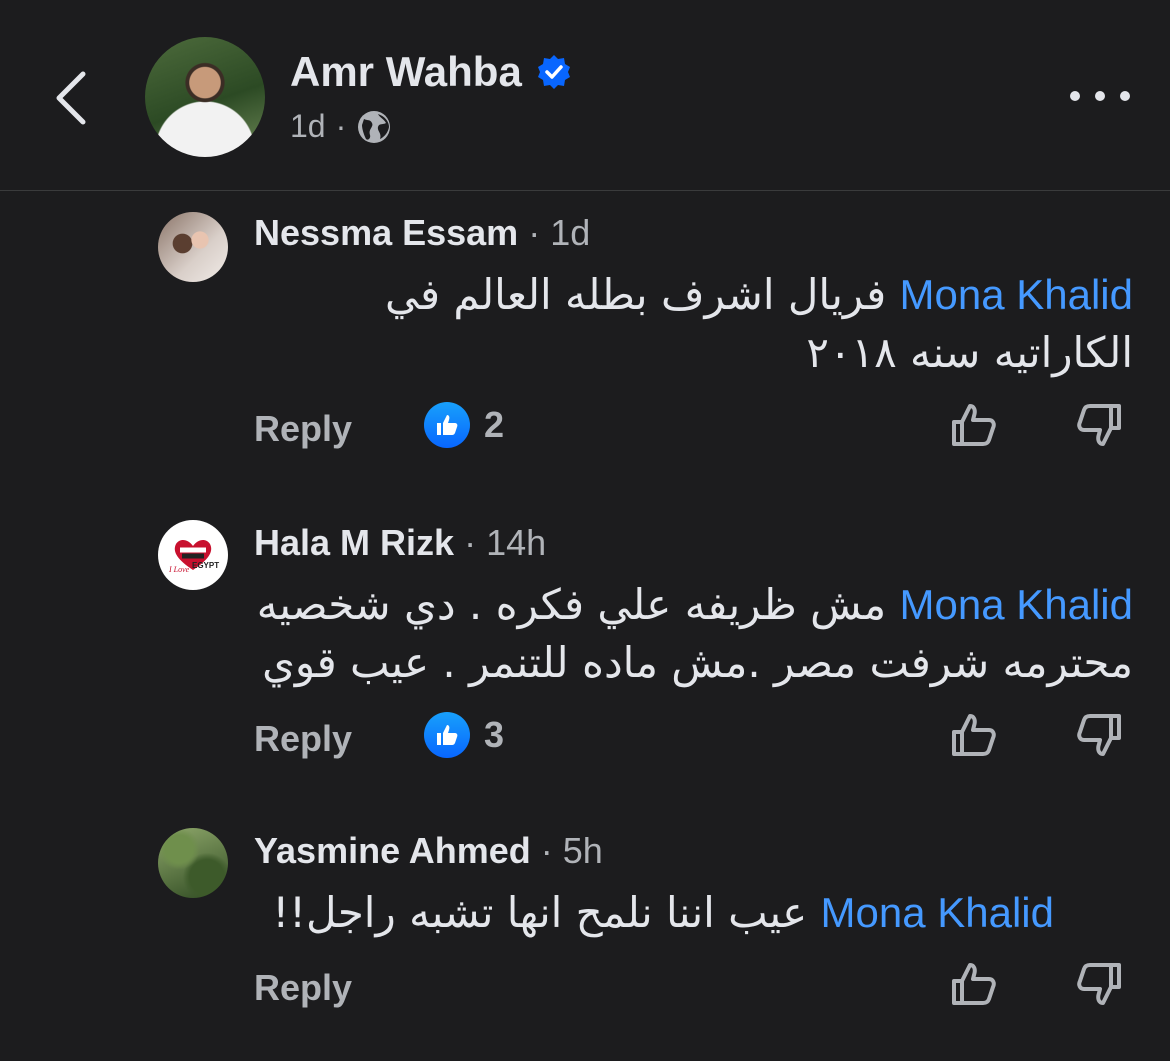 The height and width of the screenshot is (1061, 1170). What do you see at coordinates (582, 850) in the screenshot?
I see `comment-time: 5h` at bounding box center [582, 850].